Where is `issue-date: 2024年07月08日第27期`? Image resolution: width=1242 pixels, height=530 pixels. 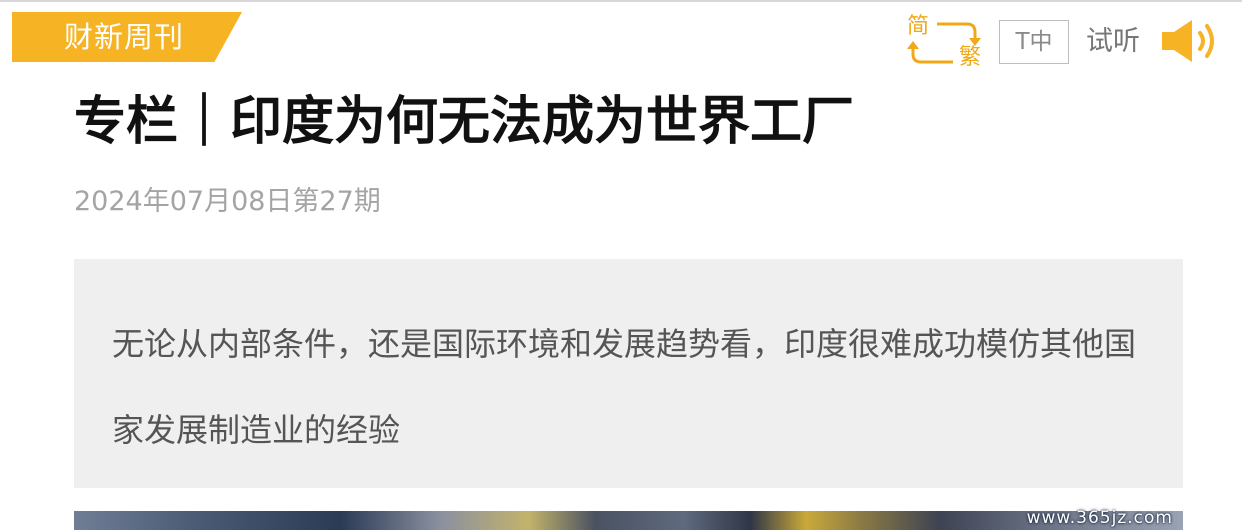
issue-date: 2024年07月08日第27期 is located at coordinates (227, 201).